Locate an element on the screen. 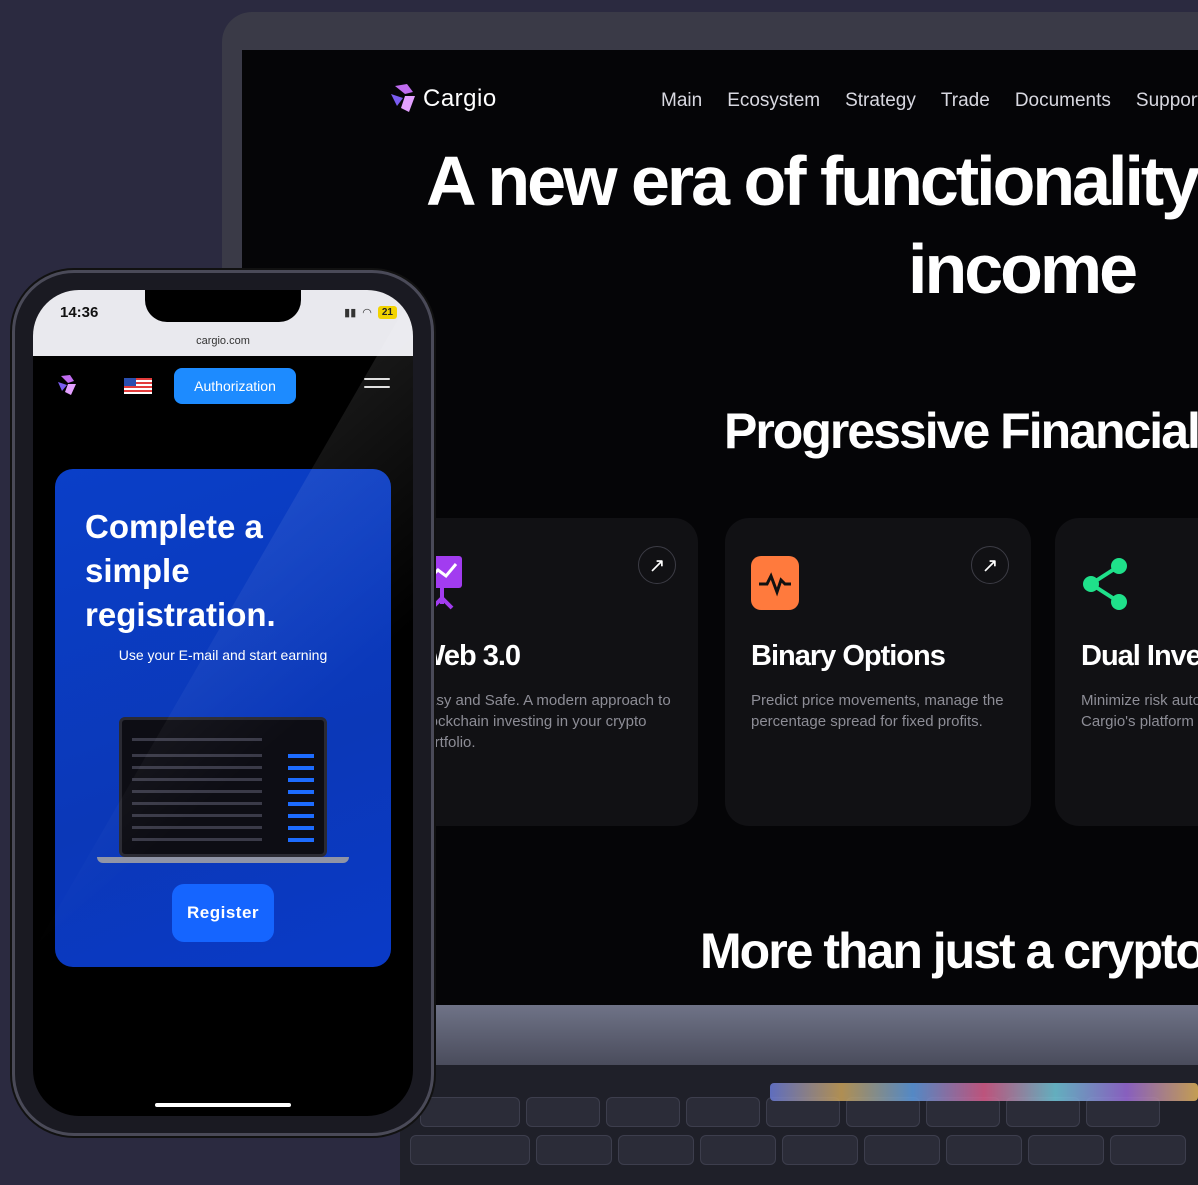 The width and height of the screenshot is (1198, 1185). address-bar: cargio.com is located at coordinates (223, 341).